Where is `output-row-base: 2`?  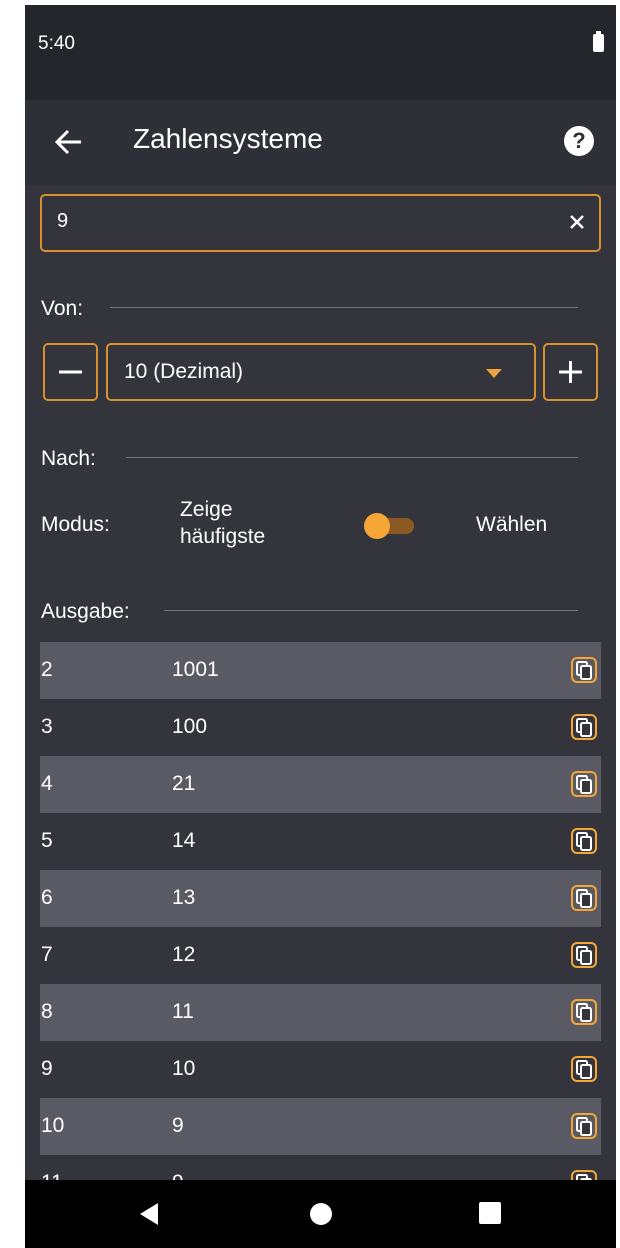
output-row-base: 2 is located at coordinates (47, 669).